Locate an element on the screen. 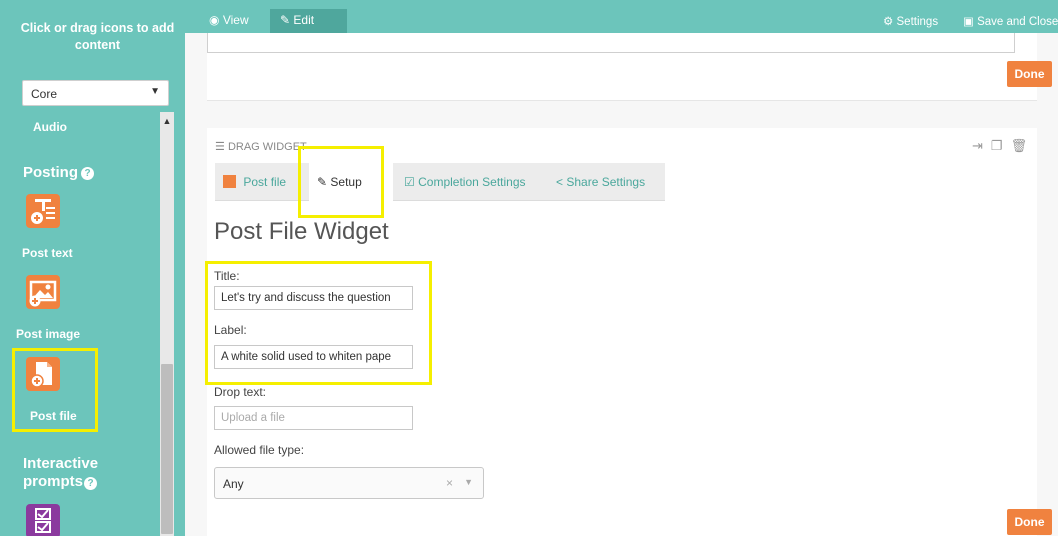 This screenshot has height=536, width=1058. save-icon: ▣ is located at coordinates (968, 22).